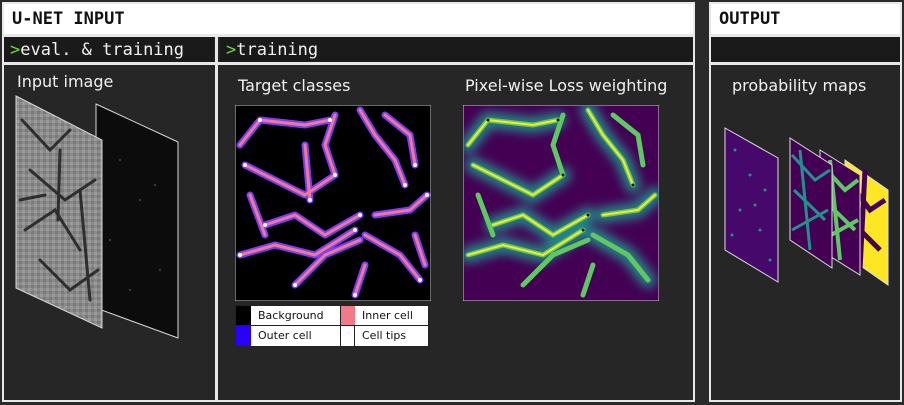  What do you see at coordinates (243, 316) in the screenshot?
I see `legend-swatch-background` at bounding box center [243, 316].